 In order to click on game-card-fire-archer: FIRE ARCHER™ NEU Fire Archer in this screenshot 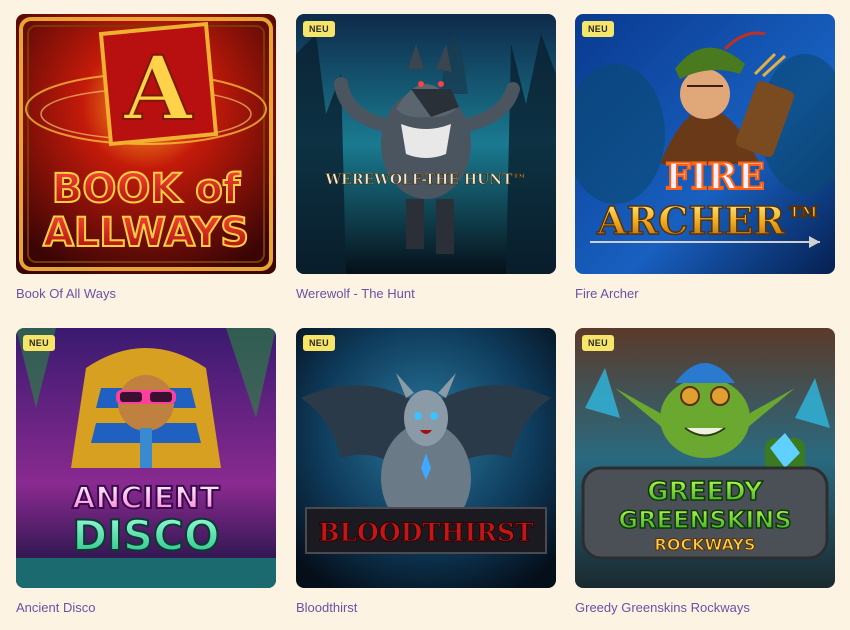, I will do `click(705, 157)`.